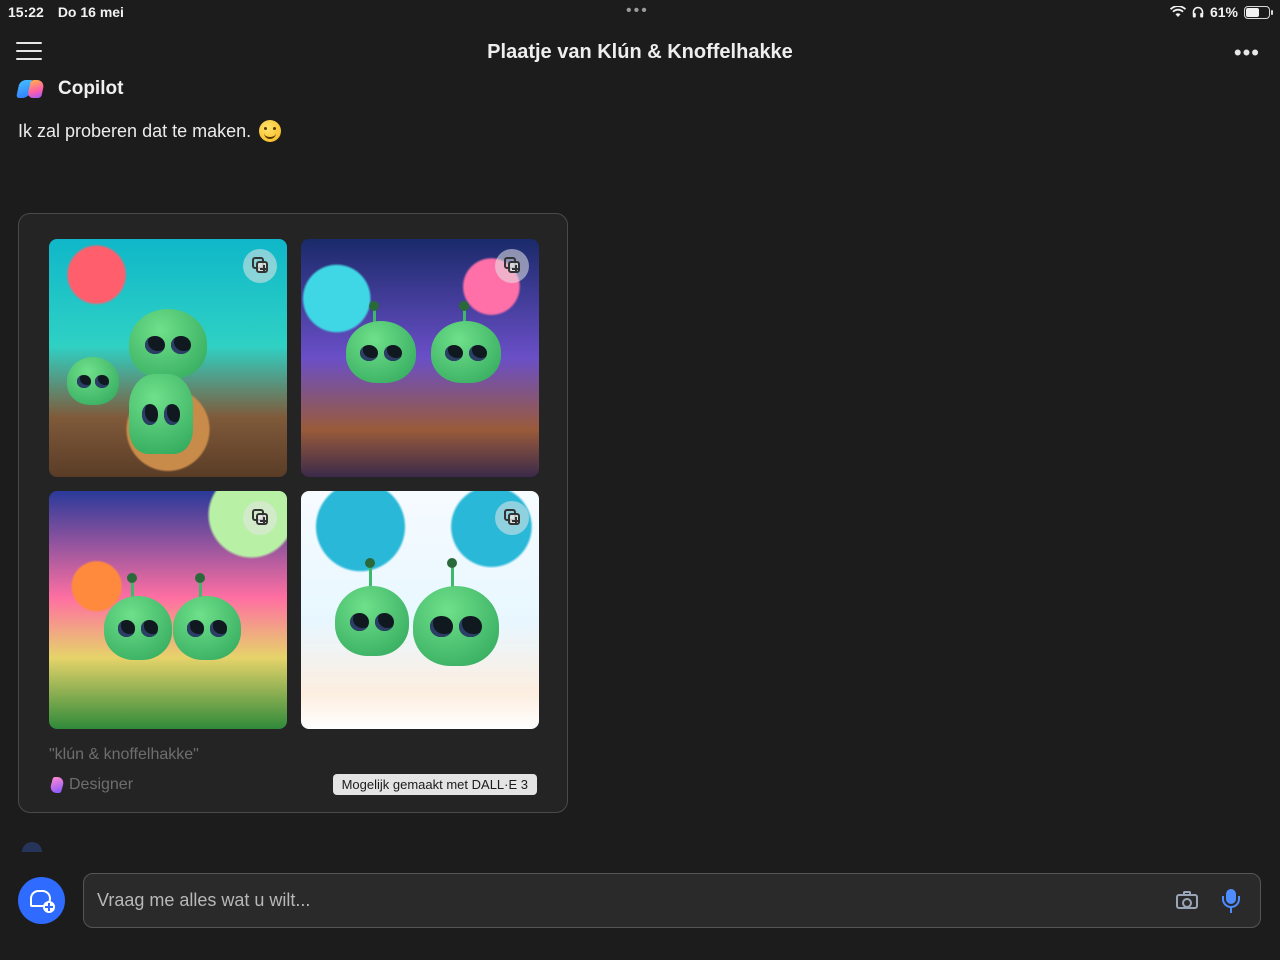  I want to click on page-title: Plaatje van Klún & Knoffelhakke, so click(640, 52).